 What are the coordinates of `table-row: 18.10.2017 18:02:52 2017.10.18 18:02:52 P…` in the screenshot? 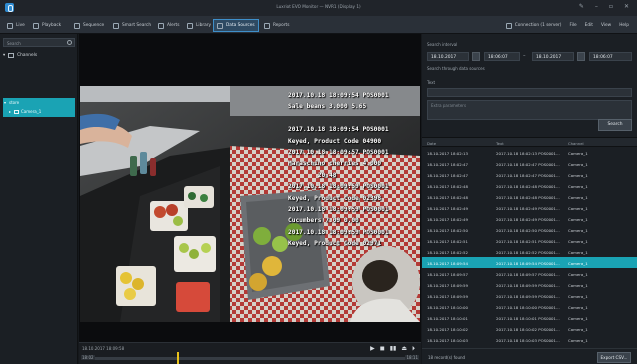 It's located at (529, 251).